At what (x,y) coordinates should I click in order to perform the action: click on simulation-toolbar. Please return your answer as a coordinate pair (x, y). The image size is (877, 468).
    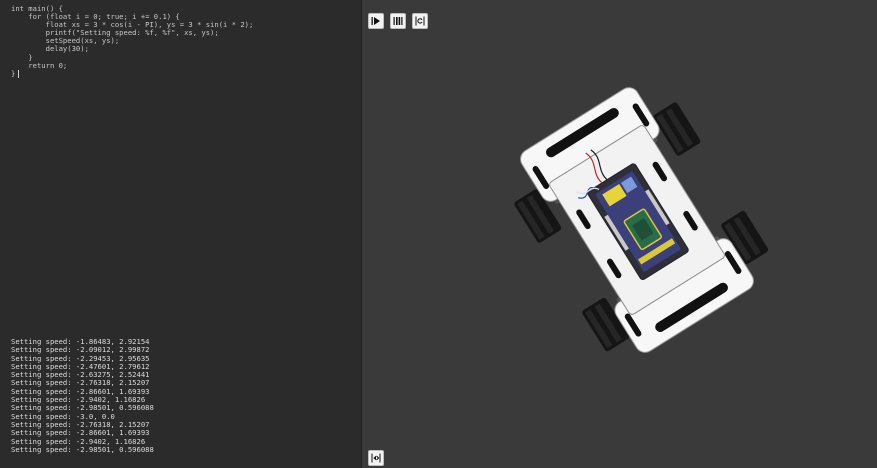
    Looking at the image, I should click on (398, 21).